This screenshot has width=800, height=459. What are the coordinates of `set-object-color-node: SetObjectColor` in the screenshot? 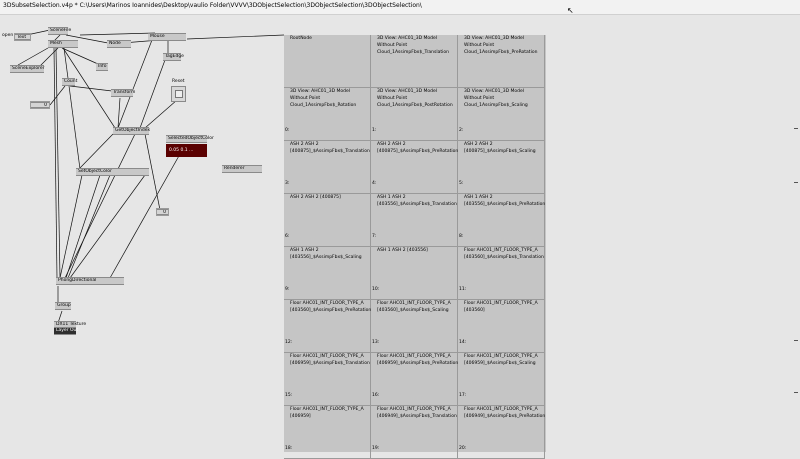 It's located at (112, 172).